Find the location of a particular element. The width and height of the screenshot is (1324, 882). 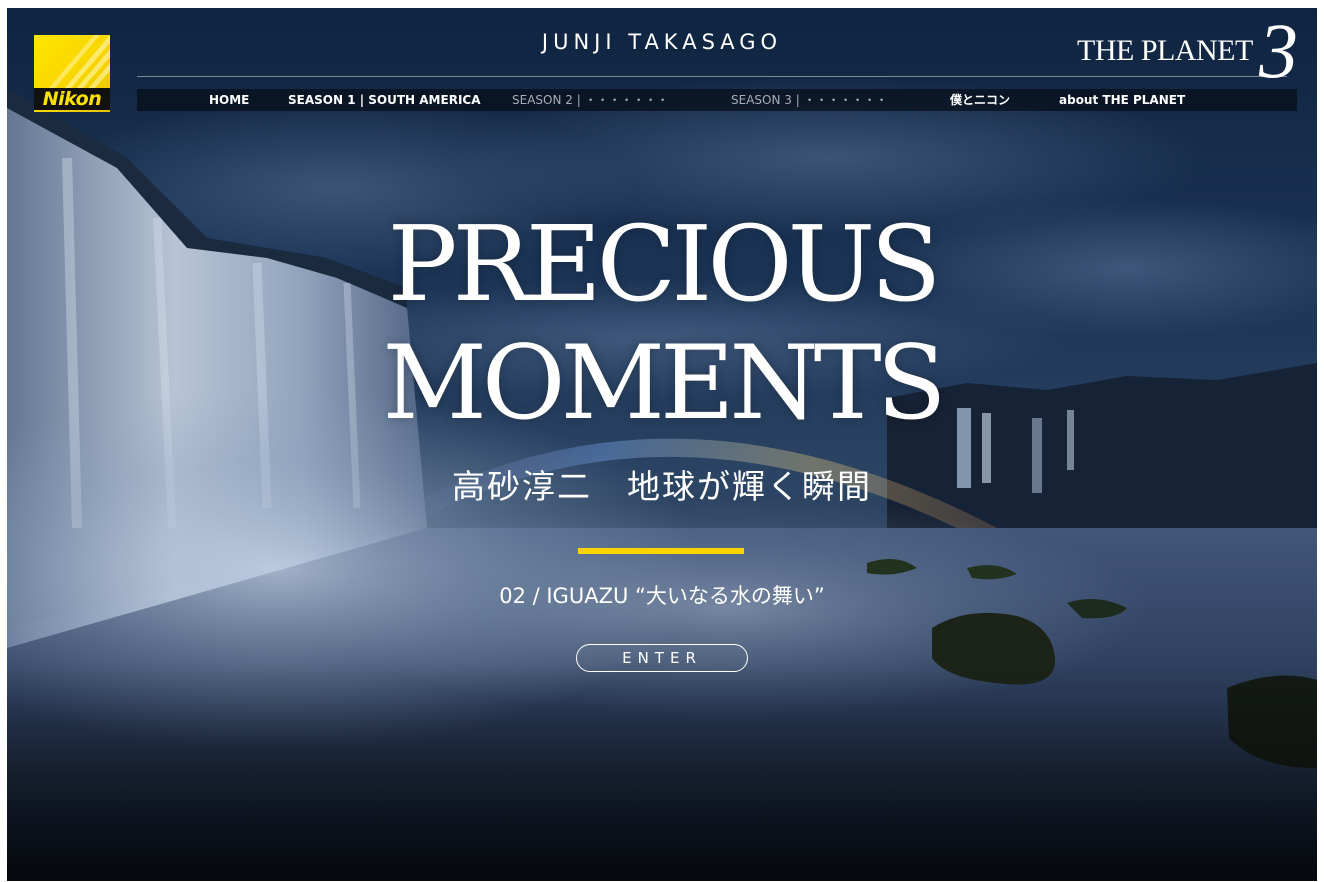

enter-button: ENTER is located at coordinates (662, 658).